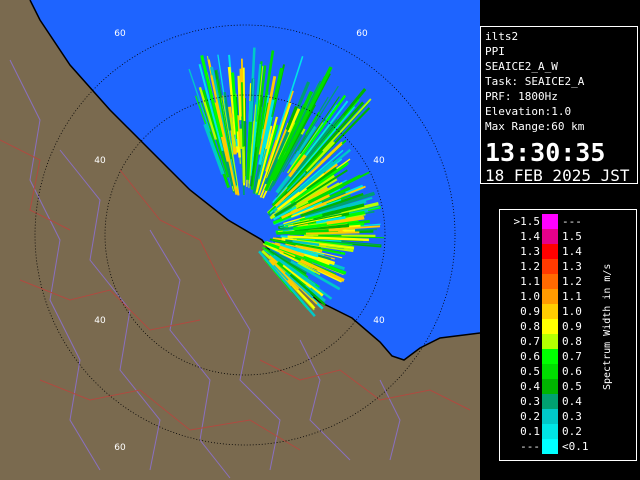 The width and height of the screenshot is (640, 480). Describe the element at coordinates (575, 446) in the screenshot. I see `legend-high-label: <0.1` at that location.